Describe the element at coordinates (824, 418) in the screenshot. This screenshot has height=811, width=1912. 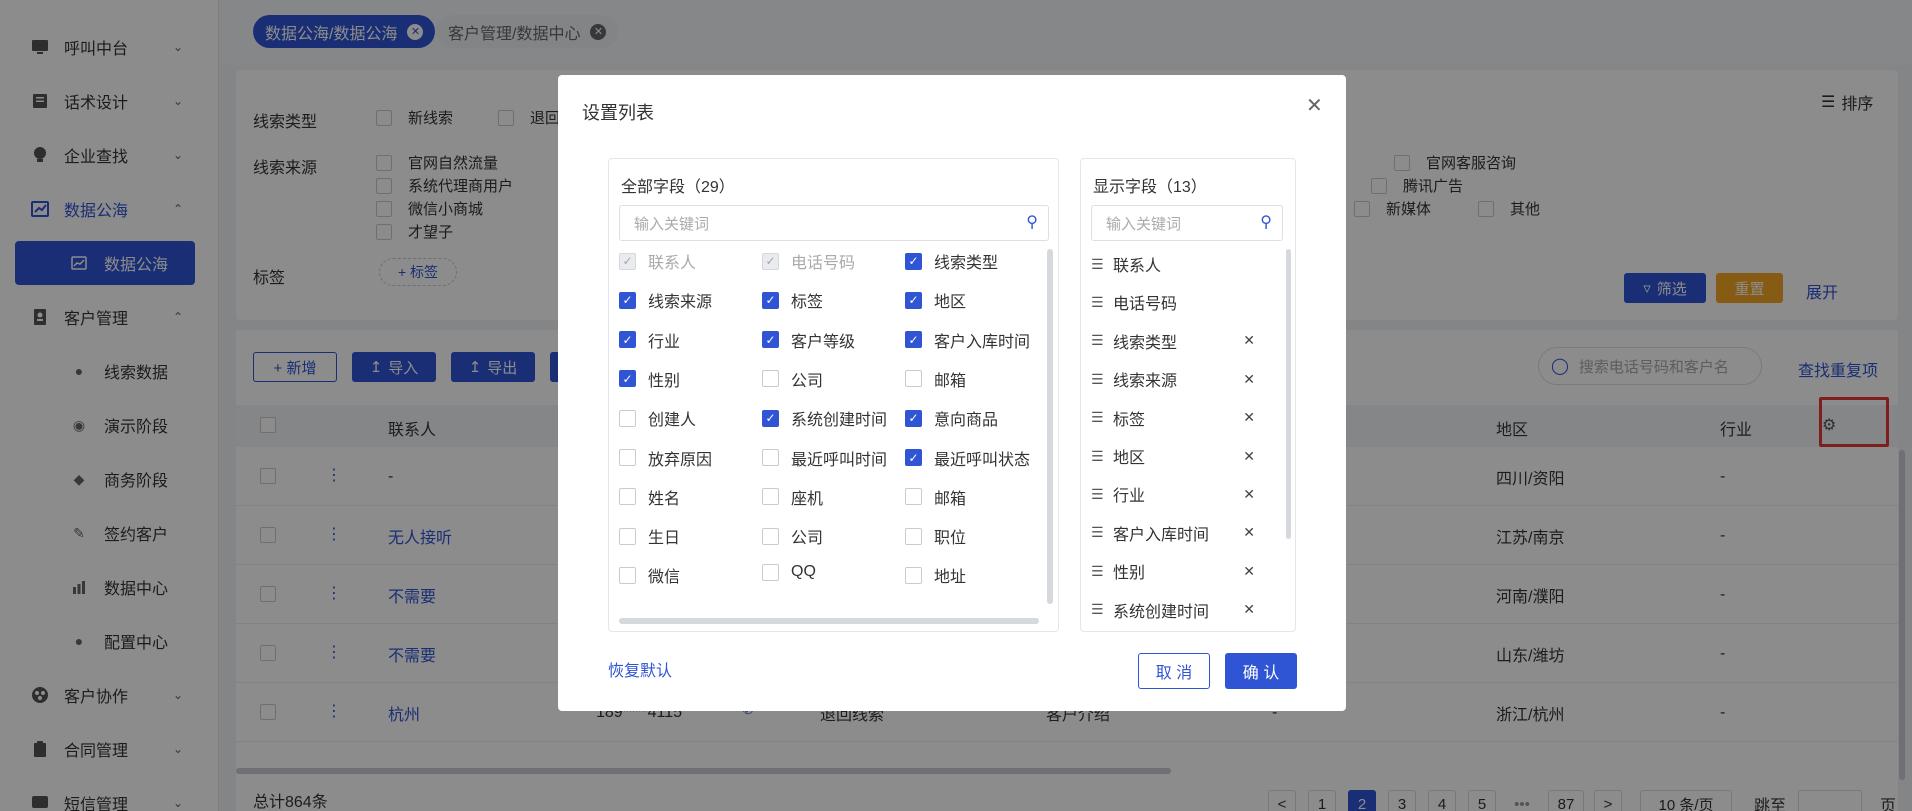
I see `field-checkbox: ✓ 系统创建时间` at that location.